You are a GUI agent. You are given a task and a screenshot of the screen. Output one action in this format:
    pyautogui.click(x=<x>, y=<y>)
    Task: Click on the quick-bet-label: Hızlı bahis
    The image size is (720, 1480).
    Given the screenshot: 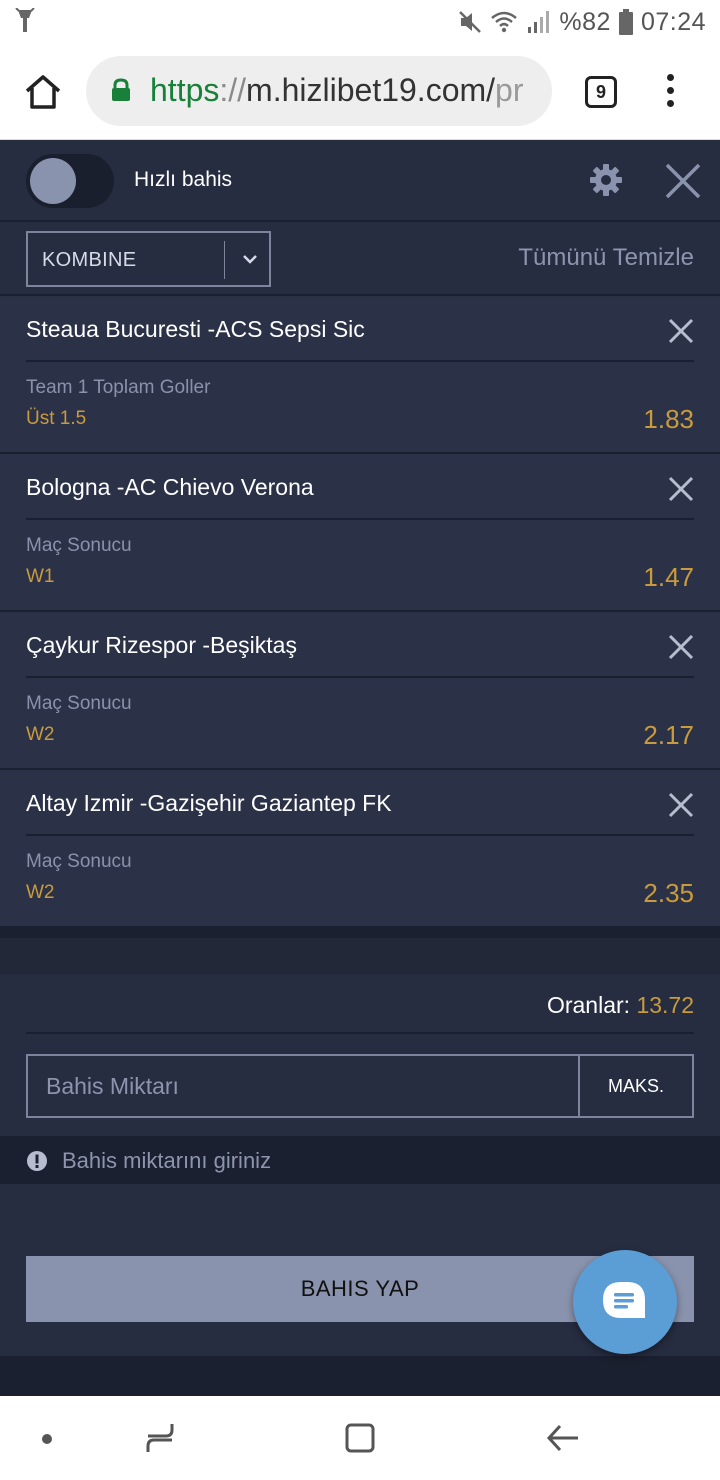 What is the action you would take?
    pyautogui.click(x=183, y=179)
    